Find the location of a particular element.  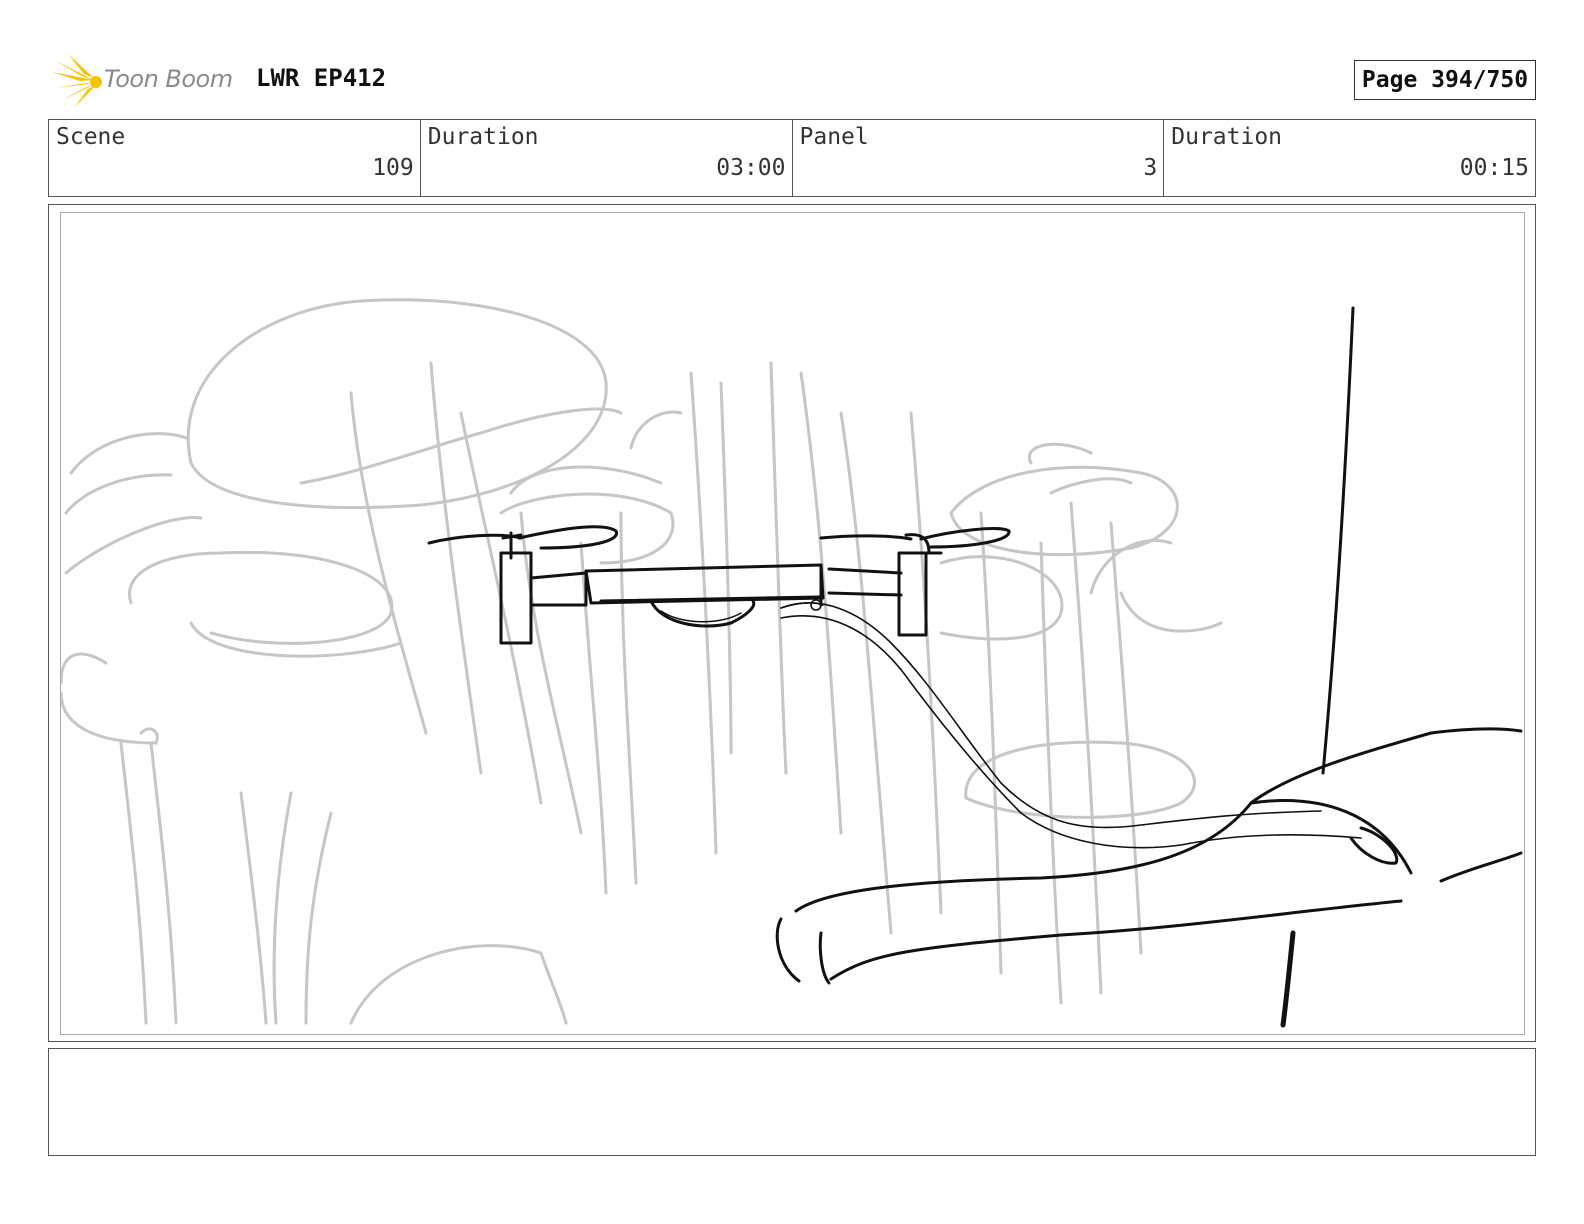

scene-value: 109 is located at coordinates (393, 168).